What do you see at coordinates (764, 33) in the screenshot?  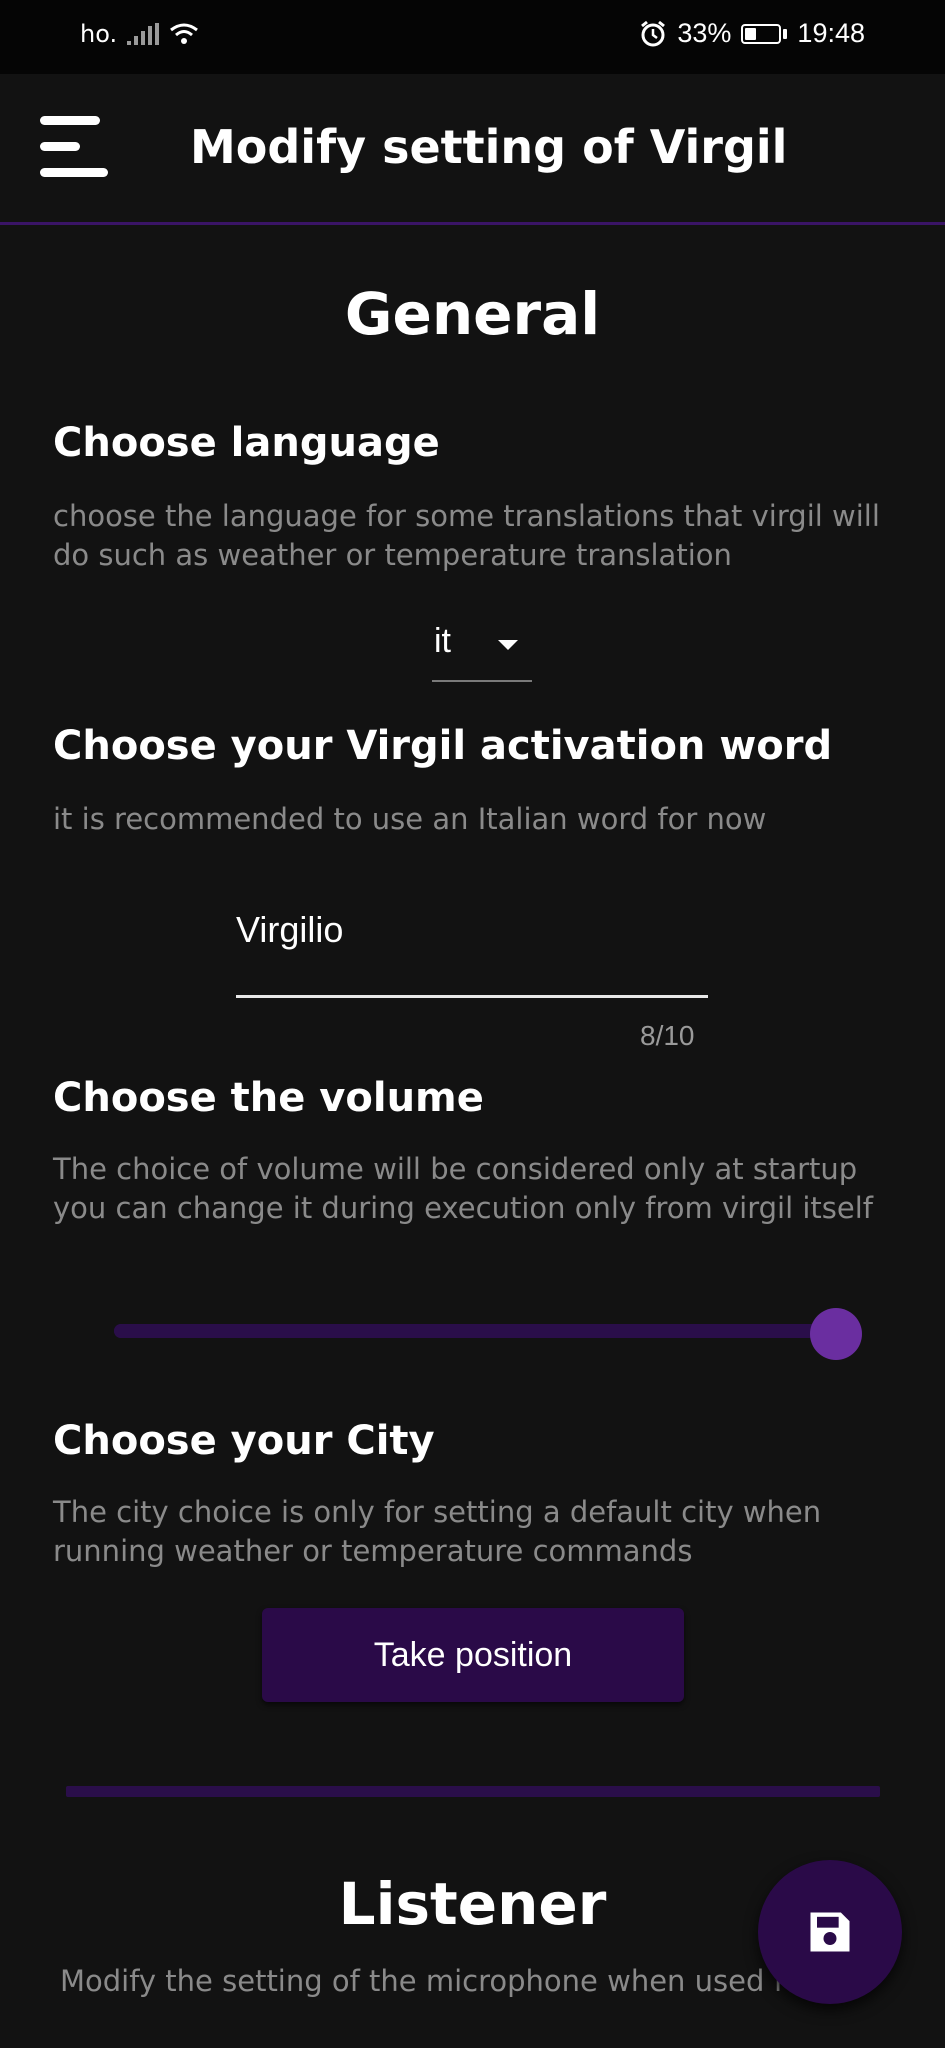 I see `battery-icon` at bounding box center [764, 33].